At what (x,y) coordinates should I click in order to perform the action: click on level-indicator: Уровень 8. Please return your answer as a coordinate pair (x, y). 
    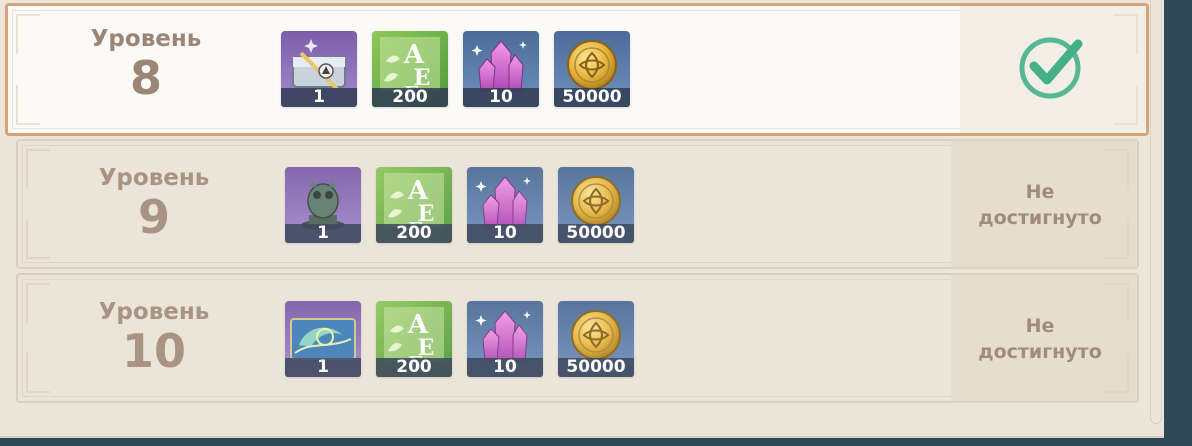
    Looking at the image, I should click on (146, 65).